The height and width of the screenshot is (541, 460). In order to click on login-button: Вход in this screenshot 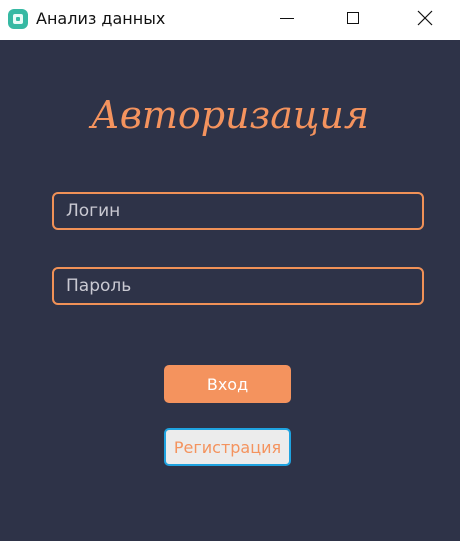, I will do `click(227, 384)`.